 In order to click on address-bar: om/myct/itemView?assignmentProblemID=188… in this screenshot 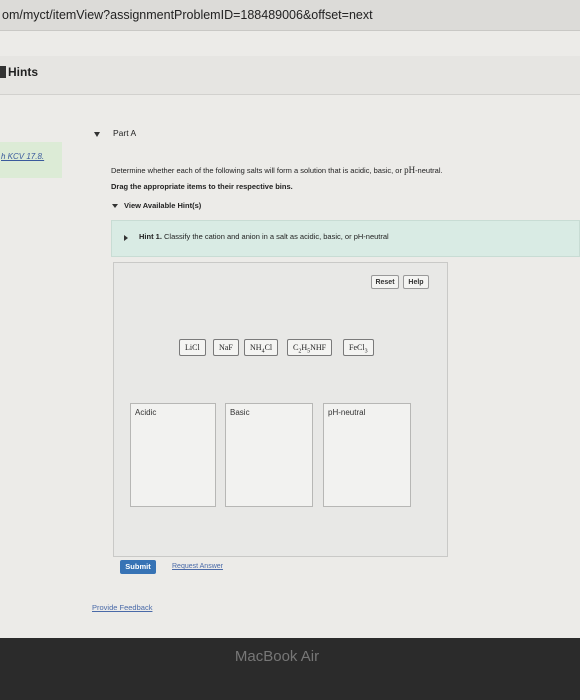, I will do `click(290, 15)`.